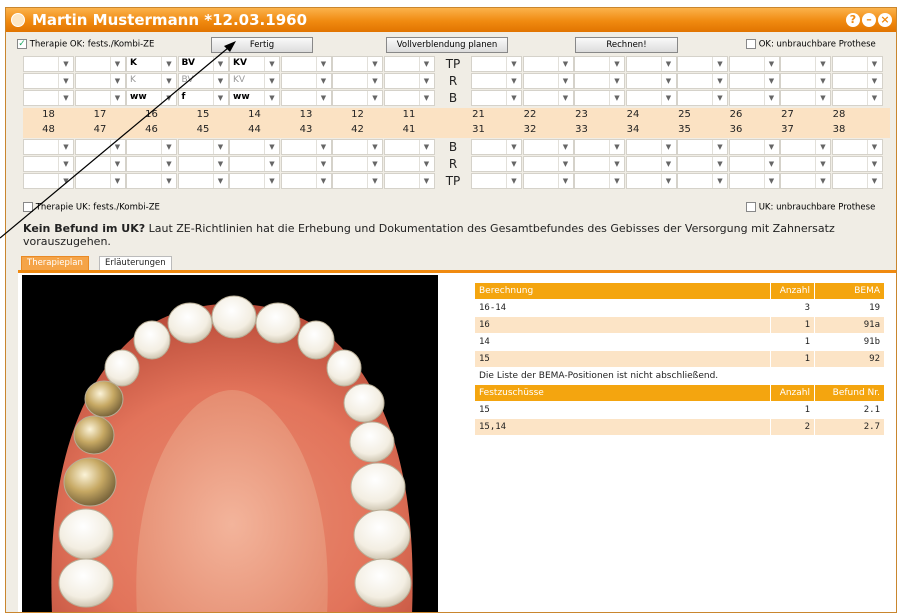 This screenshot has height=613, width=903. Describe the element at coordinates (810, 207) in the screenshot. I see `uk-unusable-checkbox: UK: unbrauchbare Prothese` at that location.